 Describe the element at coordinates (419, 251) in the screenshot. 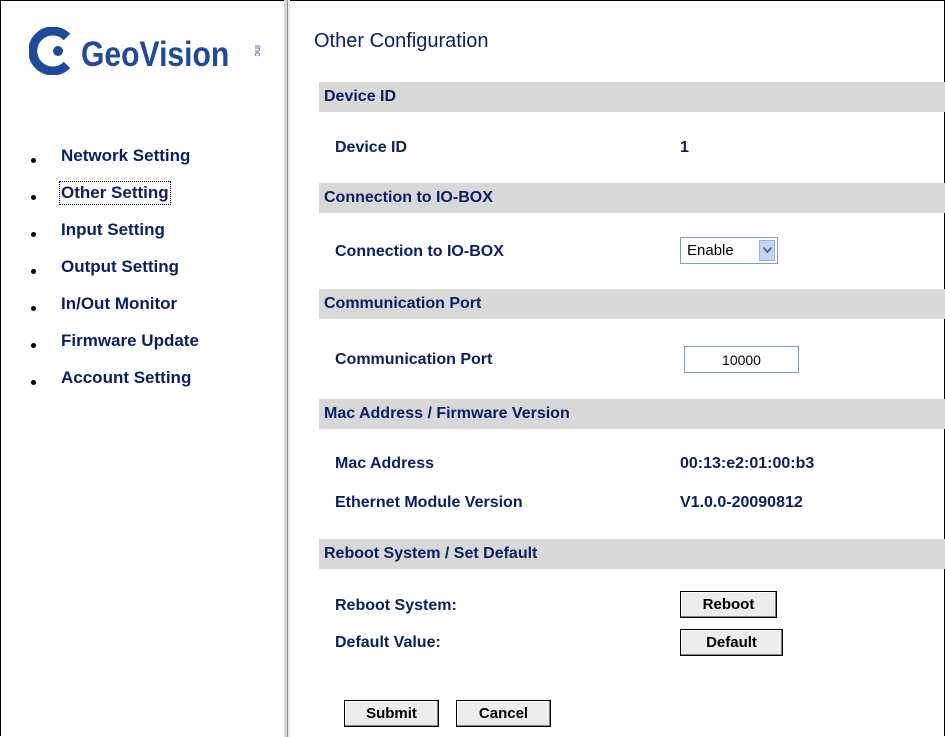

I see `io-box-label: Connection to IO-BOX` at that location.